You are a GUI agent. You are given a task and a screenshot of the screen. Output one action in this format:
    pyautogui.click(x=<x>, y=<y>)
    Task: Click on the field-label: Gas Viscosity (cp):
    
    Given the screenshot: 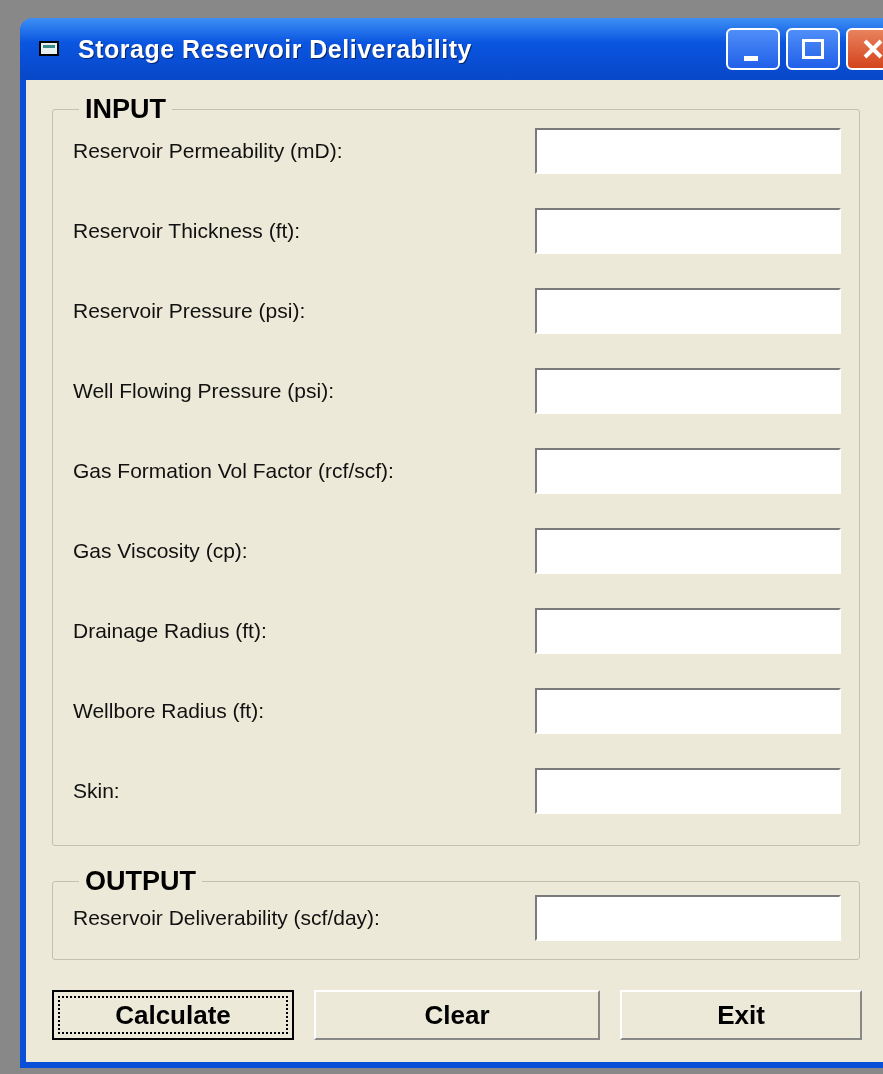 What is the action you would take?
    pyautogui.click(x=160, y=551)
    